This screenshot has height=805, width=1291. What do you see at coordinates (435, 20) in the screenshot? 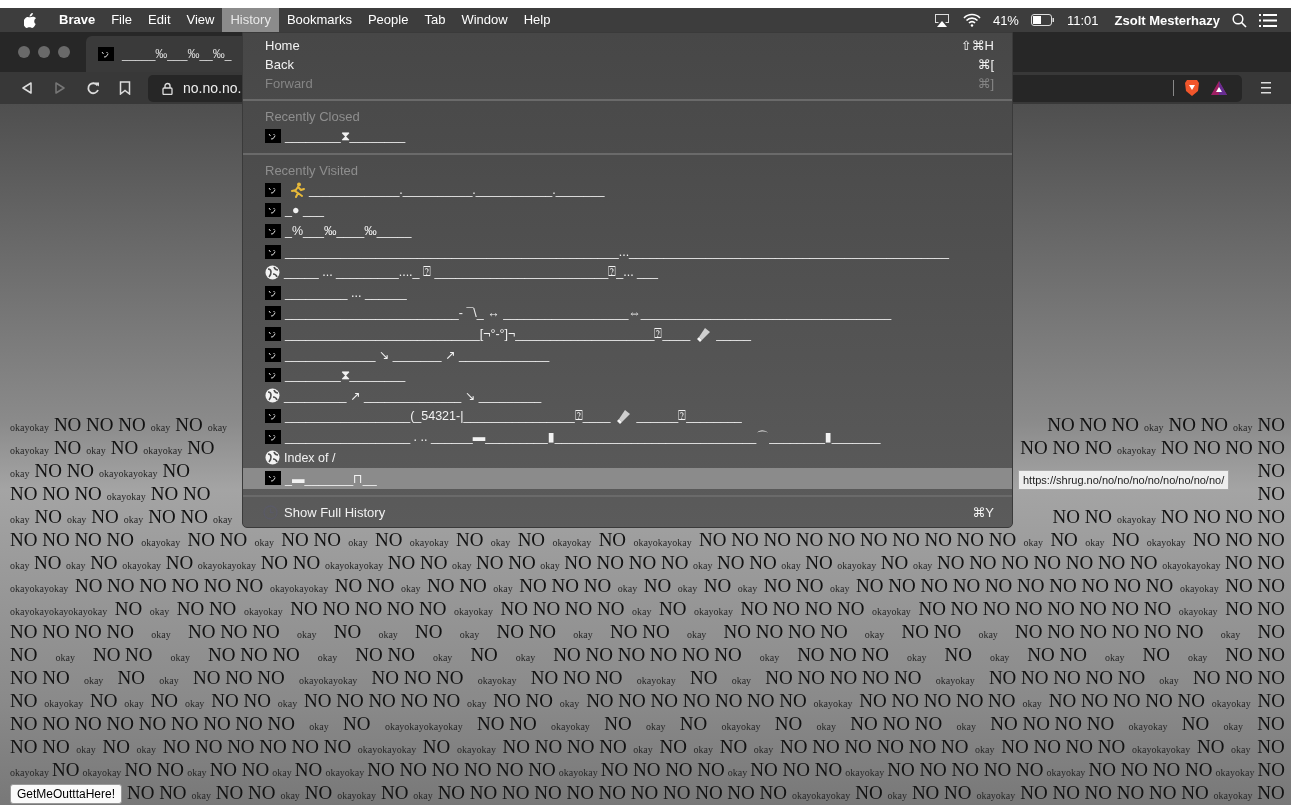
I see `menu-bar-item: Tab` at bounding box center [435, 20].